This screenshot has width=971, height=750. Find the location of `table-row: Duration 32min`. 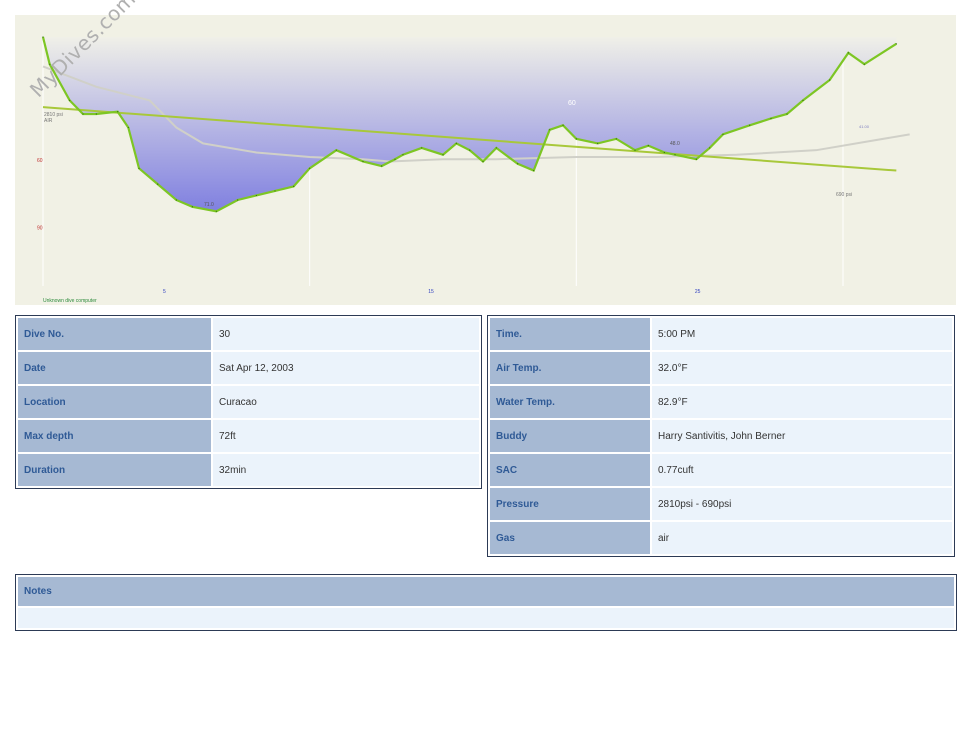

table-row: Duration 32min is located at coordinates (248, 470).